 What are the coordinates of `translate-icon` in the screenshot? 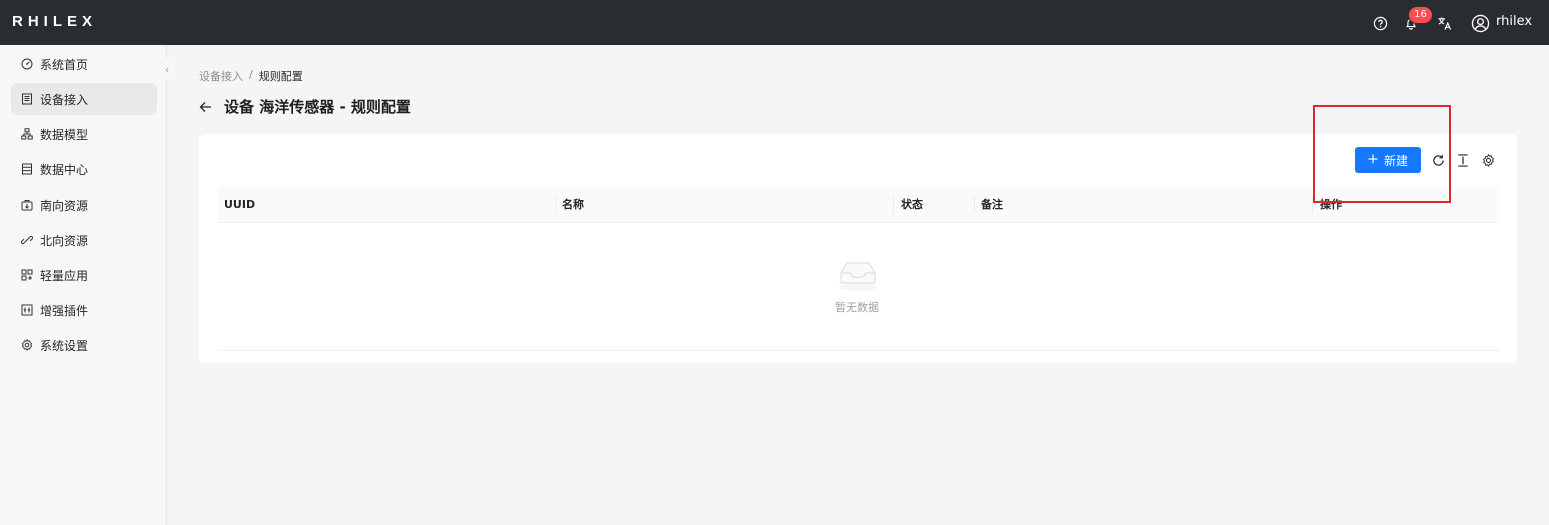 It's located at (1444, 23).